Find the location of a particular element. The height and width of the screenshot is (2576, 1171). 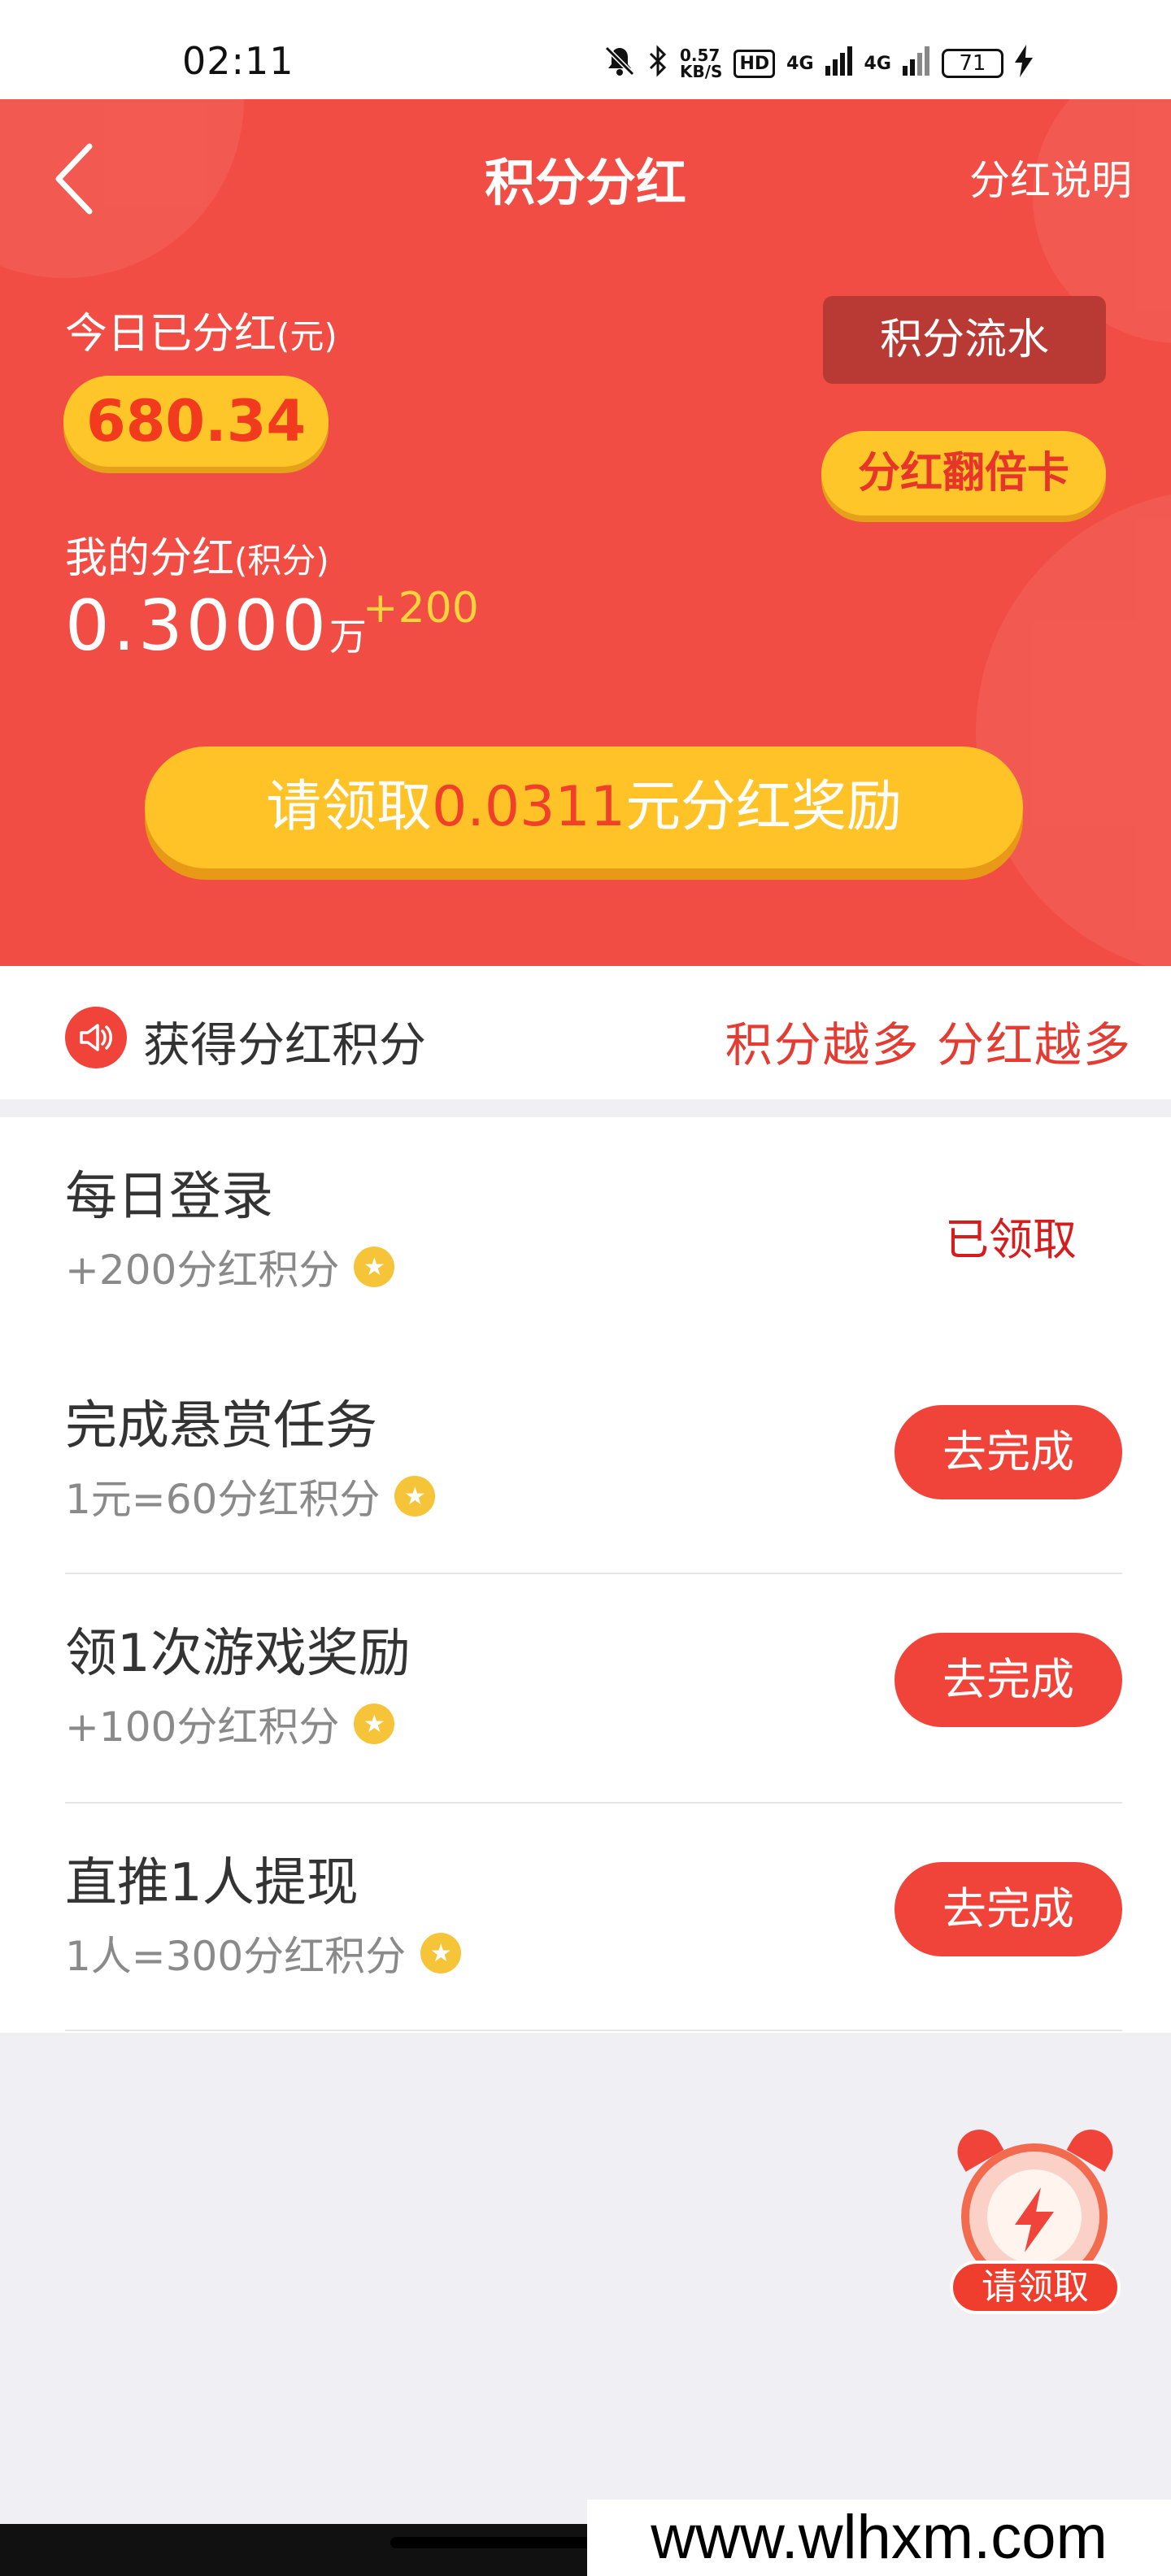

today-dividend-value: 680.34 is located at coordinates (196, 422).